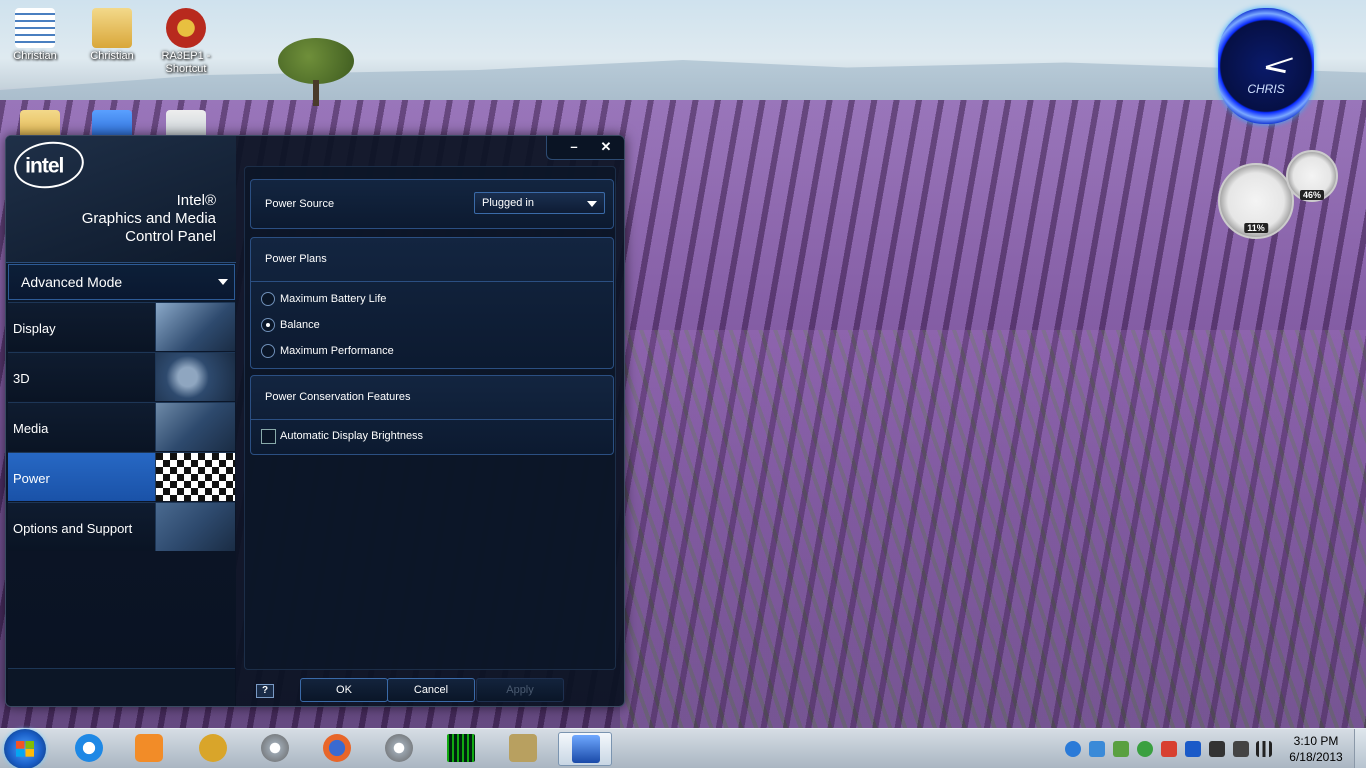 The height and width of the screenshot is (768, 1366). I want to click on chevron-down-icon, so click(223, 282).